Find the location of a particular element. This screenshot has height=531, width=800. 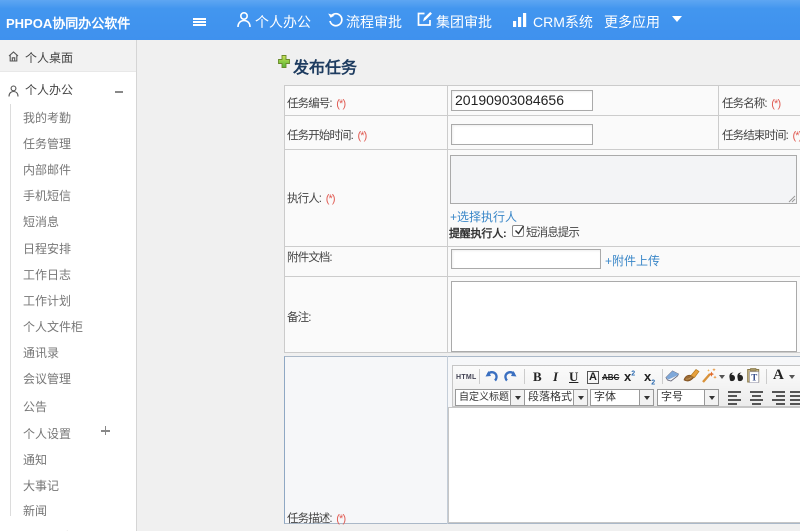

svg-text: T is located at coordinates (754, 378).